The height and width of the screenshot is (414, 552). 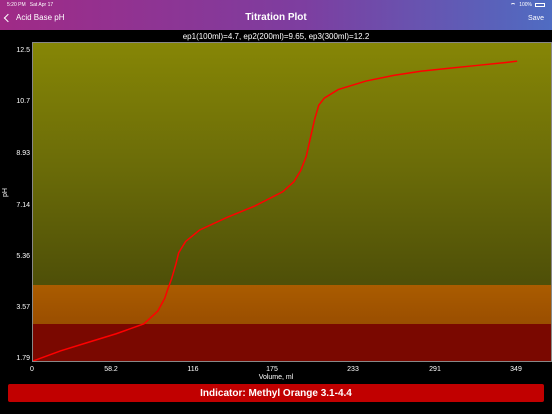 What do you see at coordinates (23, 205) in the screenshot?
I see `y-tick-label: 7.14` at bounding box center [23, 205].